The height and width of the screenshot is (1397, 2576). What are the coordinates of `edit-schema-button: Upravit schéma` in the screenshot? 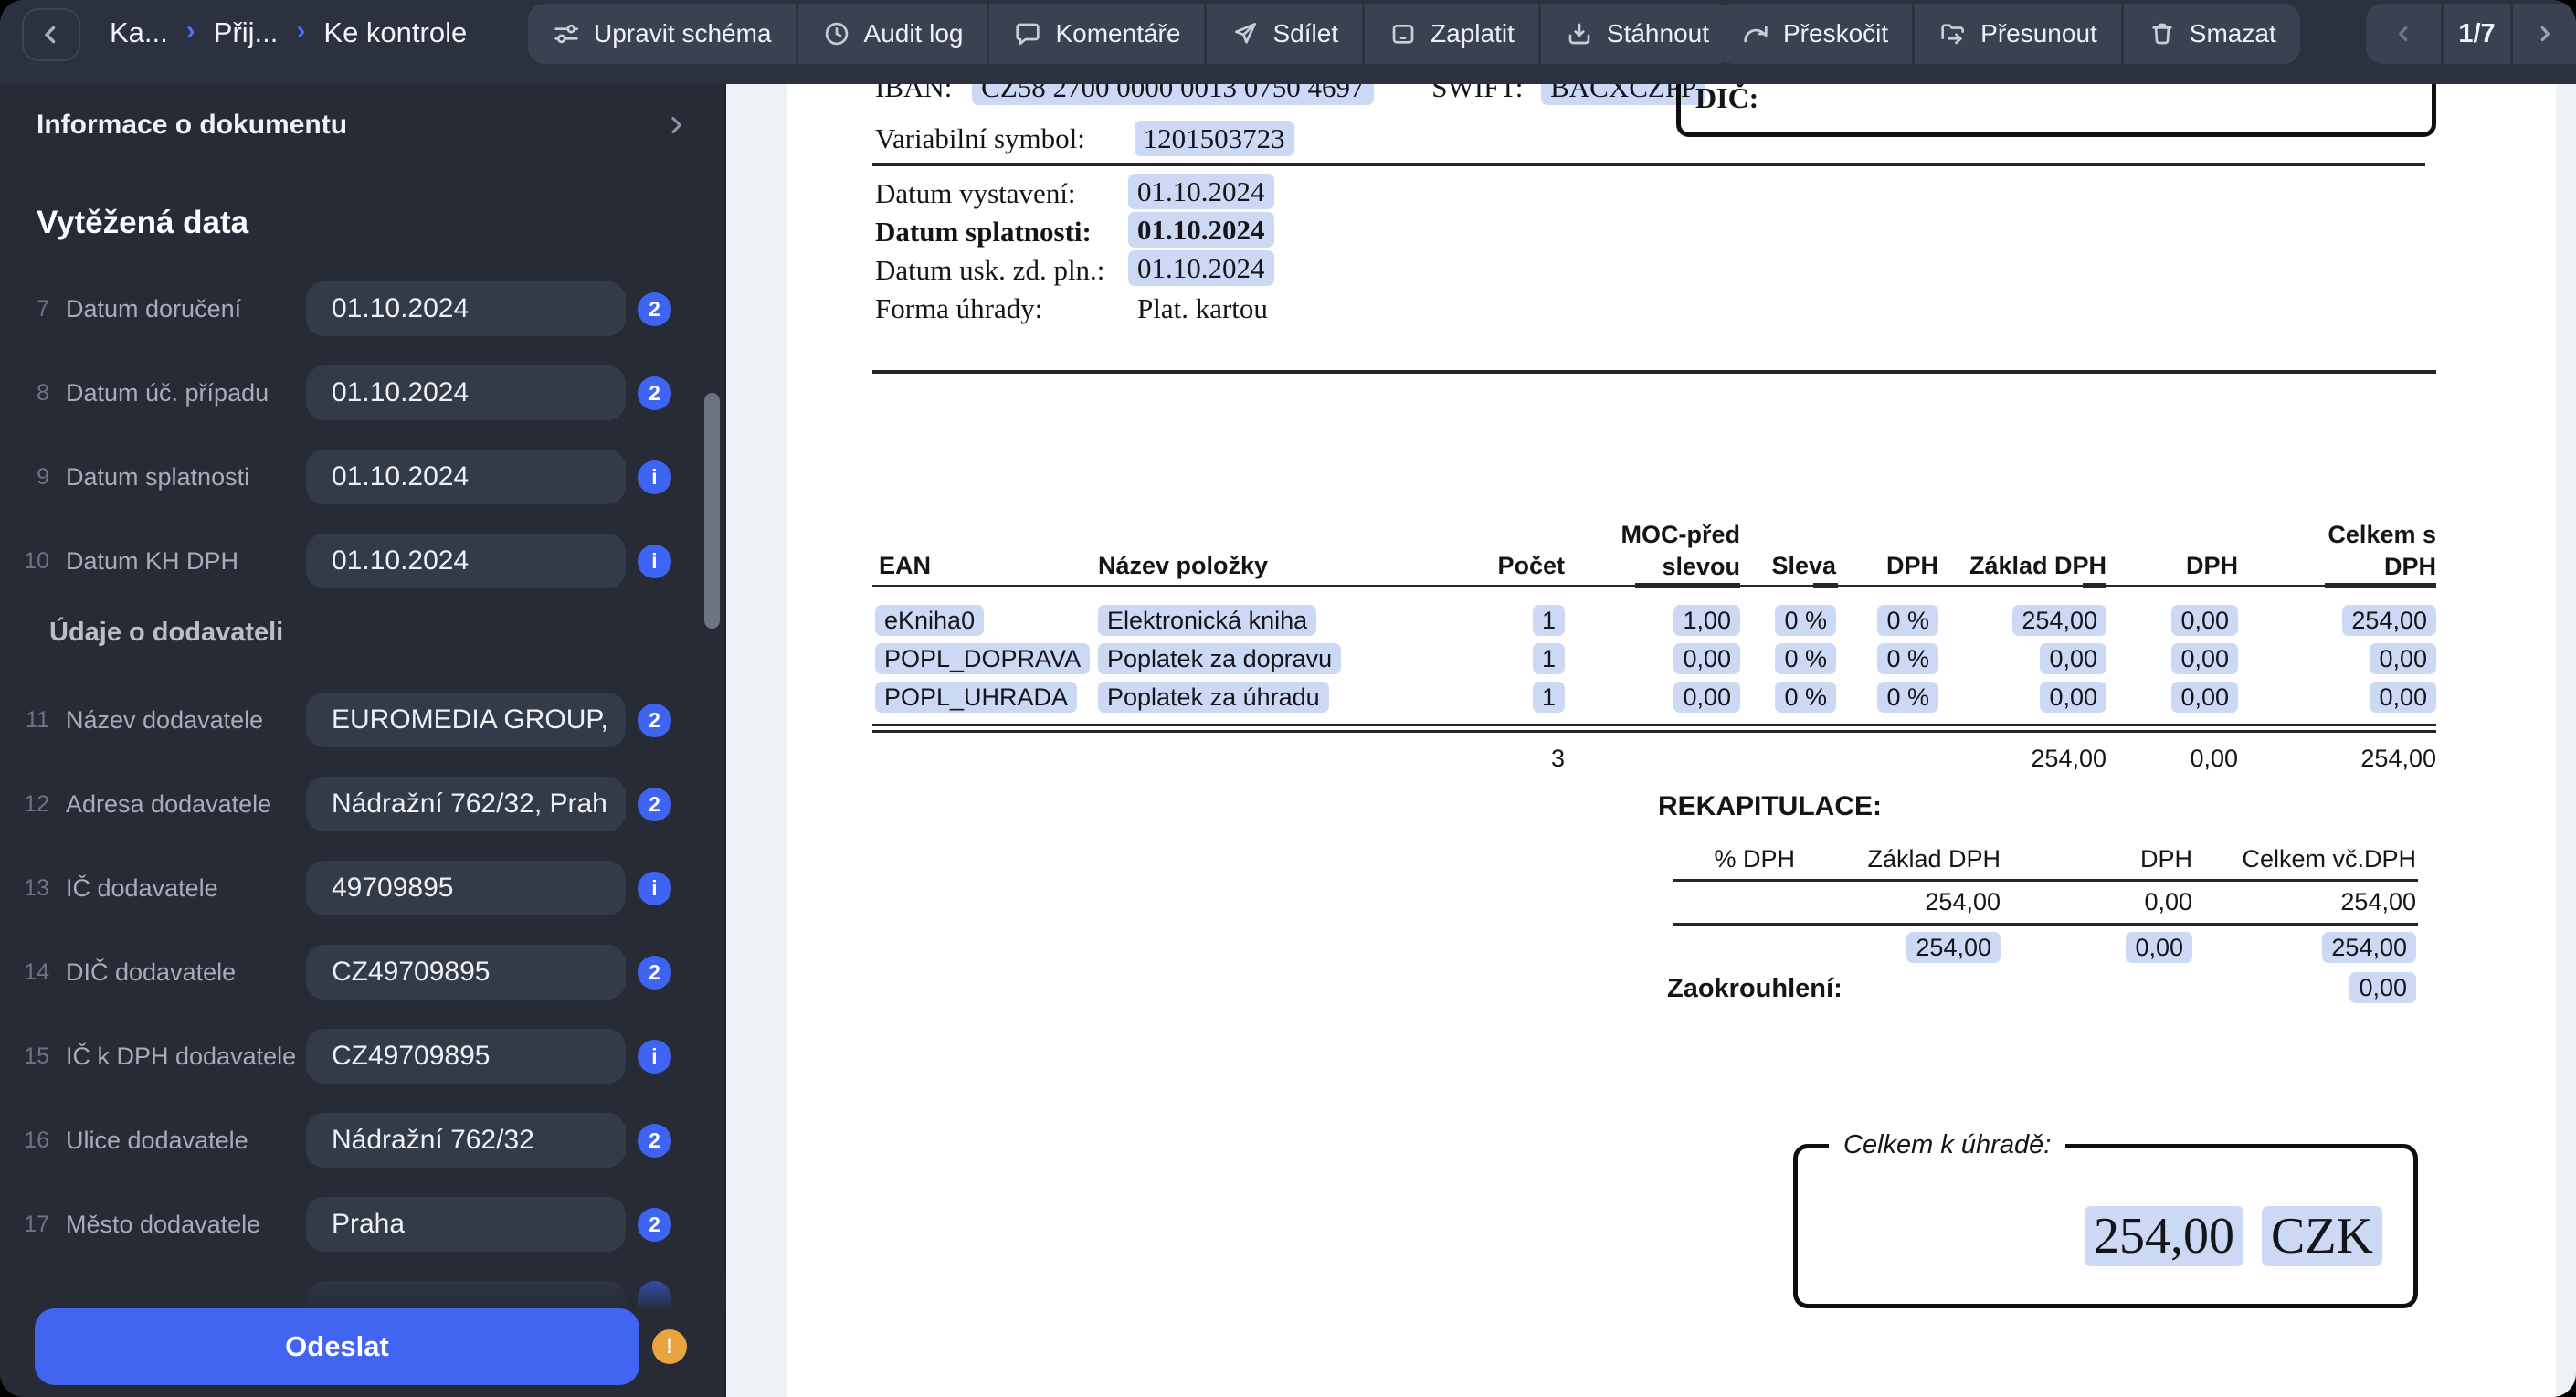 It's located at (662, 34).